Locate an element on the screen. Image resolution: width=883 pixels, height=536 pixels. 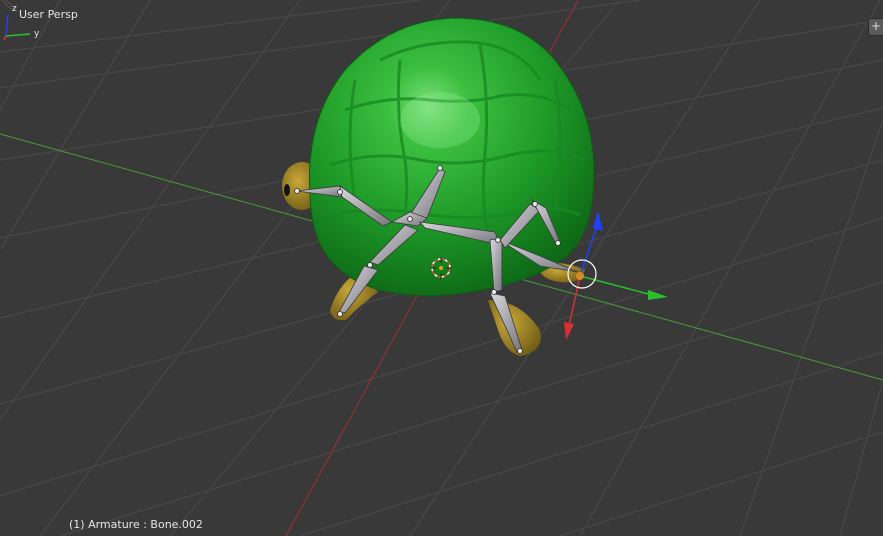
plus-icon: + is located at coordinates (876, 26).